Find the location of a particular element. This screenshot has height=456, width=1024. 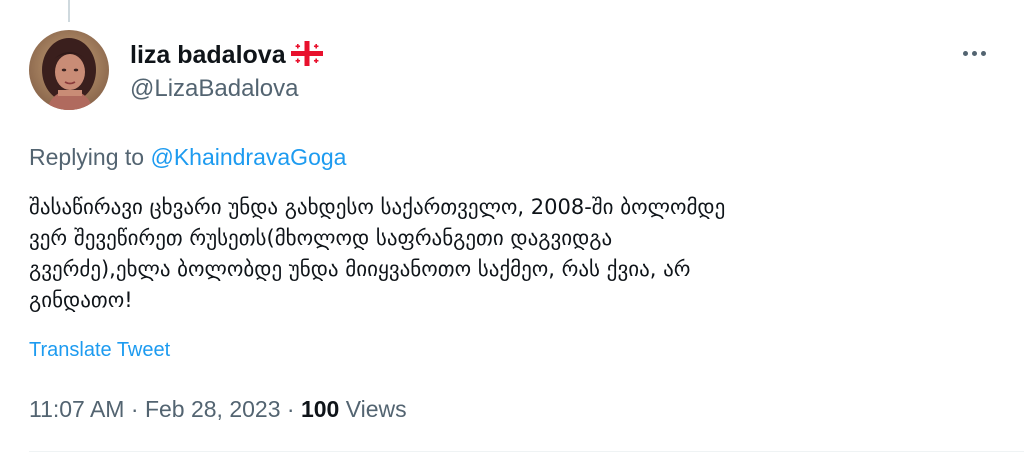

tweet-time-link: 11:07 AM is located at coordinates (76, 409).